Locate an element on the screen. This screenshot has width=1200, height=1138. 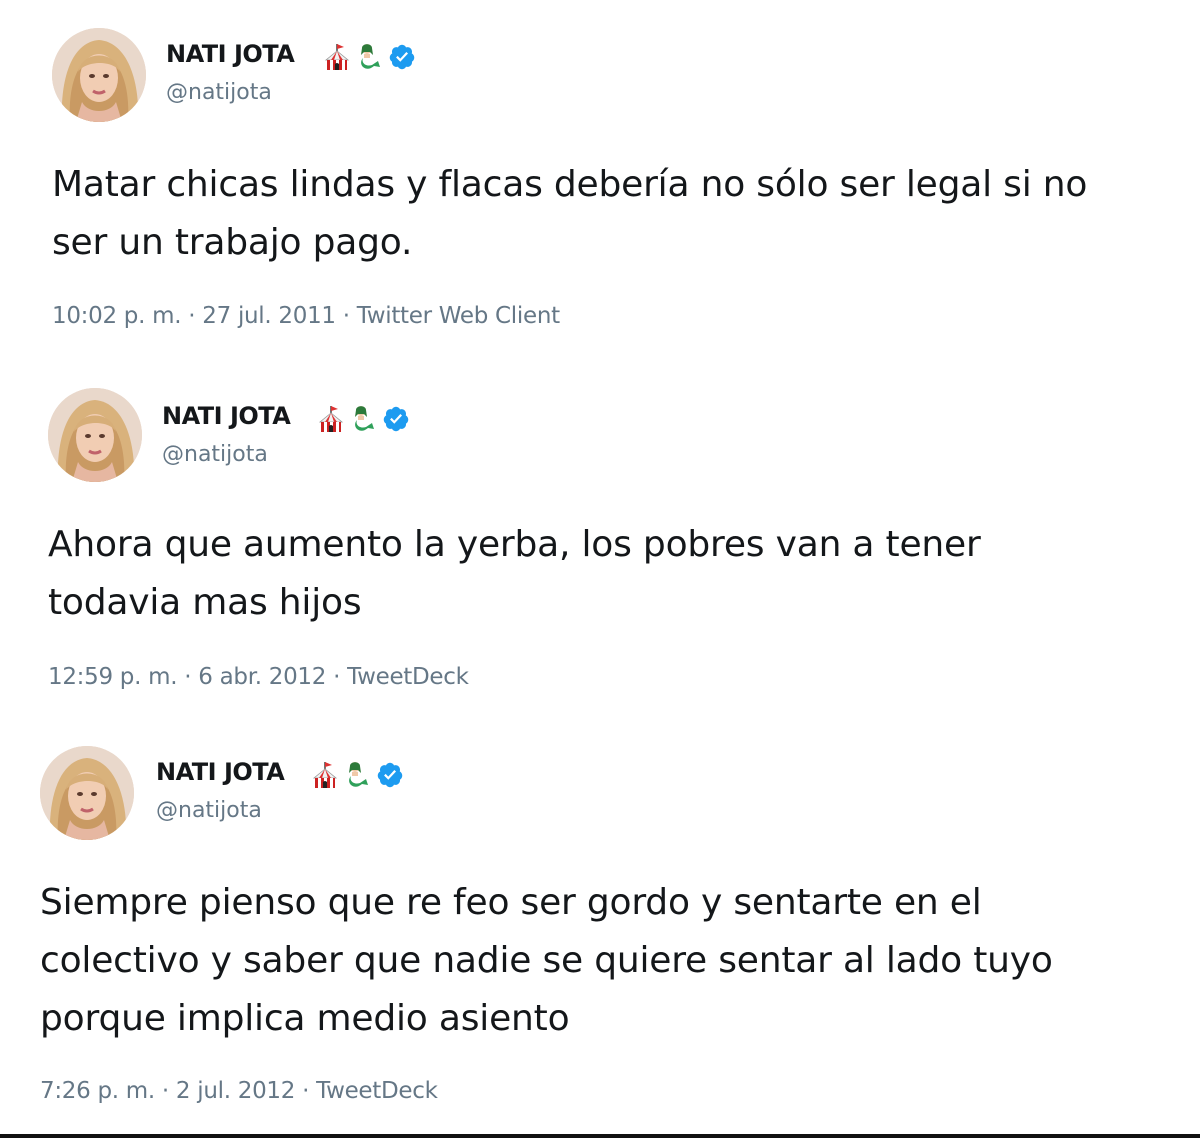
bottom-divider is located at coordinates (600, 1136).